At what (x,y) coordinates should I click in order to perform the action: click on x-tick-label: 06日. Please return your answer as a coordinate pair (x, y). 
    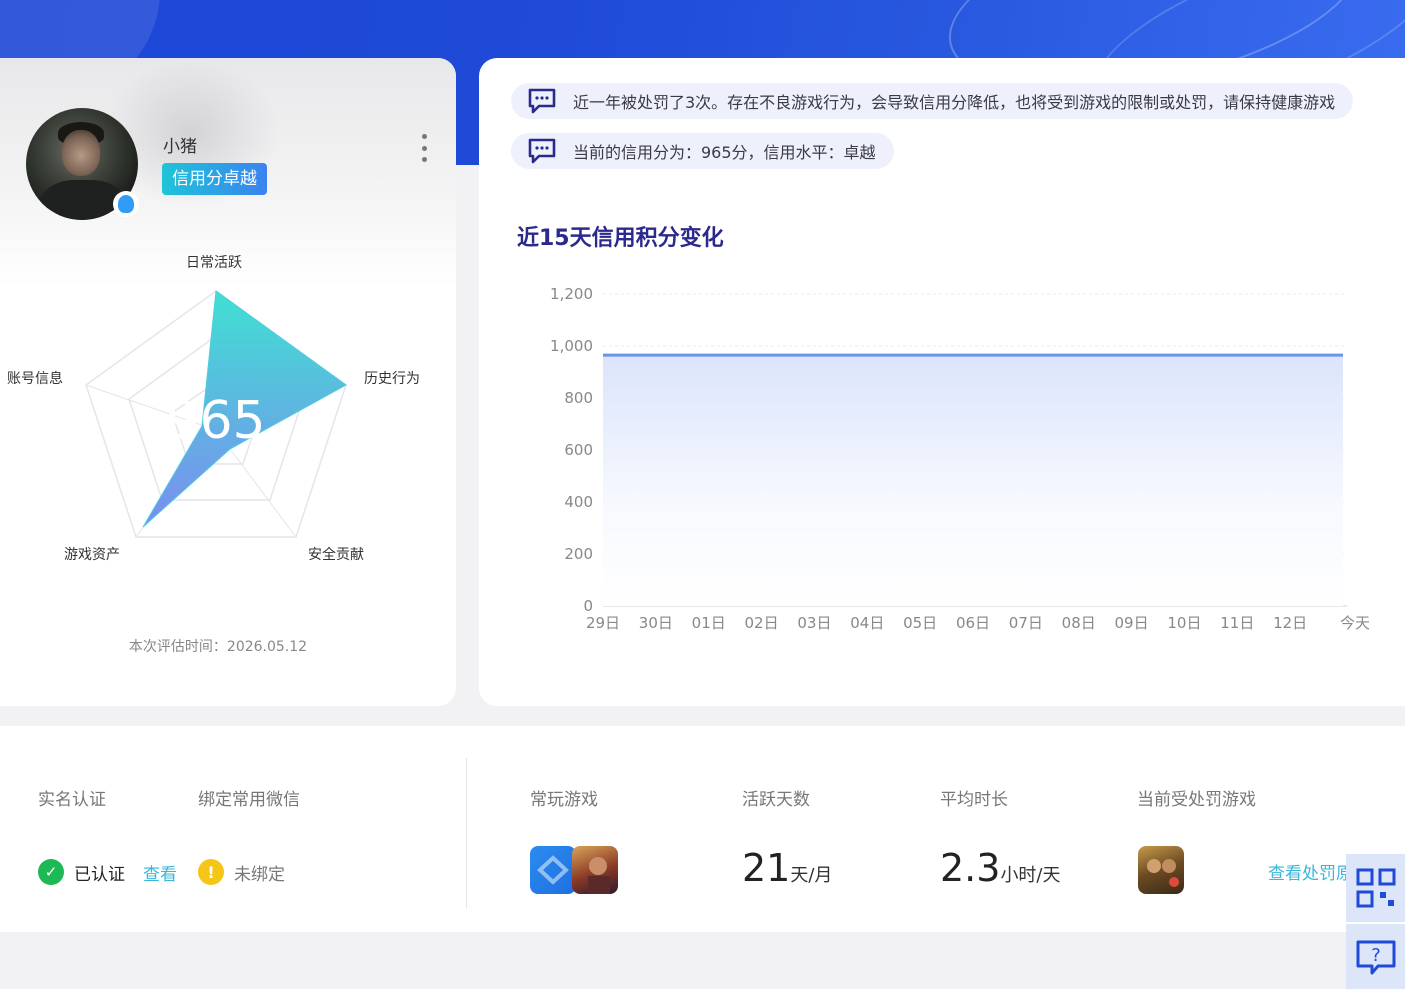
    Looking at the image, I should click on (973, 623).